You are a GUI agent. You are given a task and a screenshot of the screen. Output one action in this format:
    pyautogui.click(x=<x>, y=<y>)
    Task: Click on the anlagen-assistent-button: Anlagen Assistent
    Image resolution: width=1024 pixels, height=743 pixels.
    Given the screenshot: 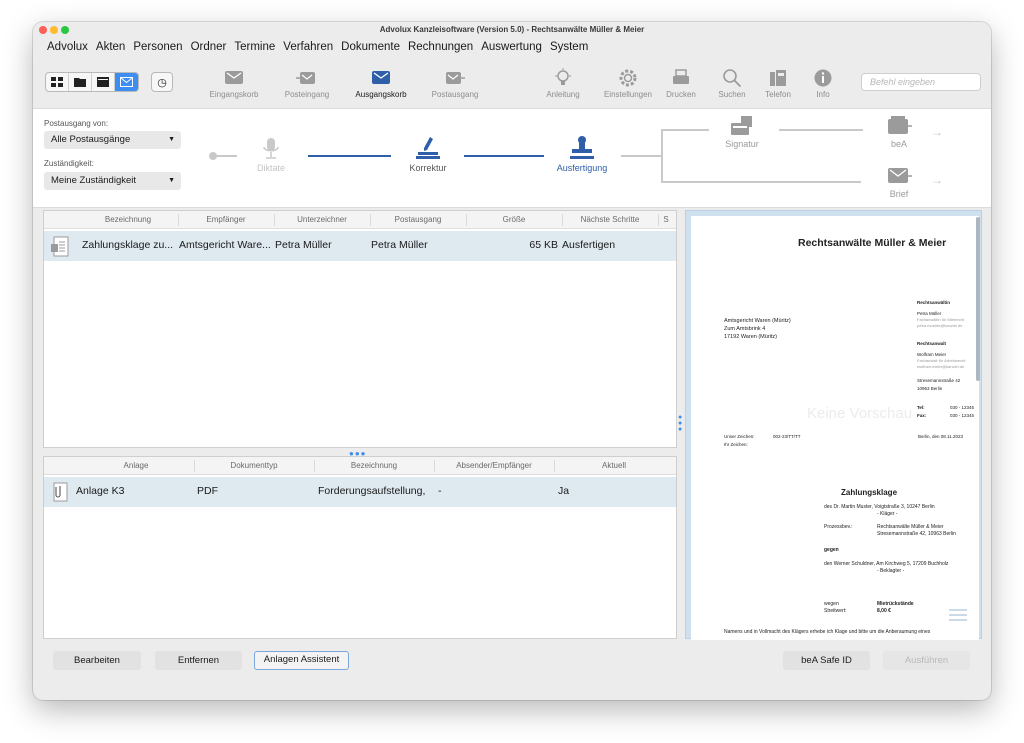 What is the action you would take?
    pyautogui.click(x=301, y=660)
    